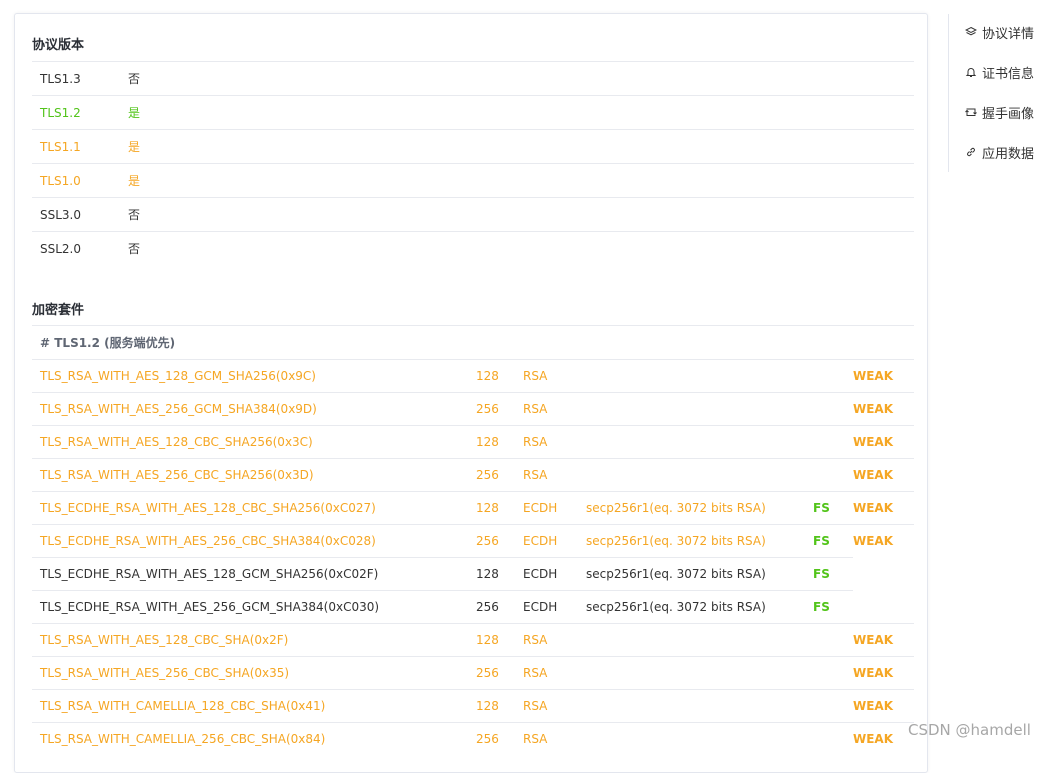  I want to click on cipher-section-title: 加密套件, so click(58, 310).